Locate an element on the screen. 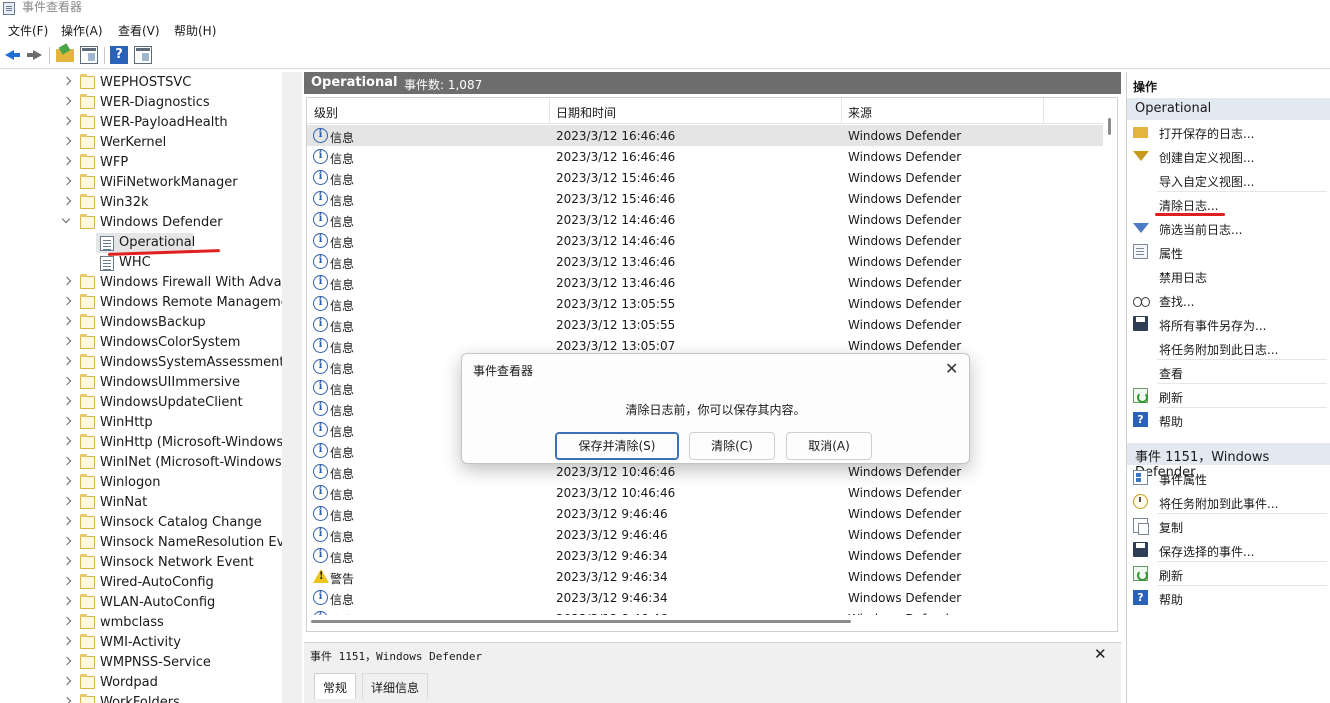 This screenshot has height=703, width=1330. tree-item: WER-PayloadHealth is located at coordinates (141, 123).